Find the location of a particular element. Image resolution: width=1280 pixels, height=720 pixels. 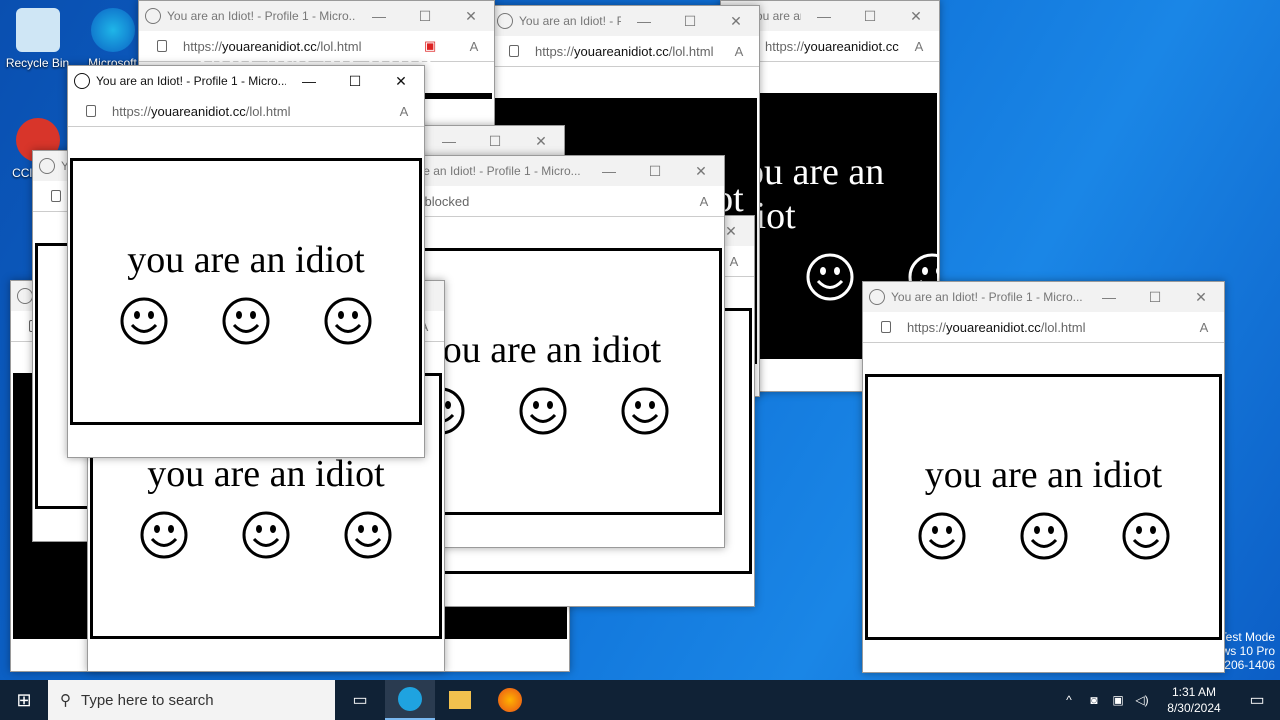

icon-label: Recycle Bin is located at coordinates (37, 63).